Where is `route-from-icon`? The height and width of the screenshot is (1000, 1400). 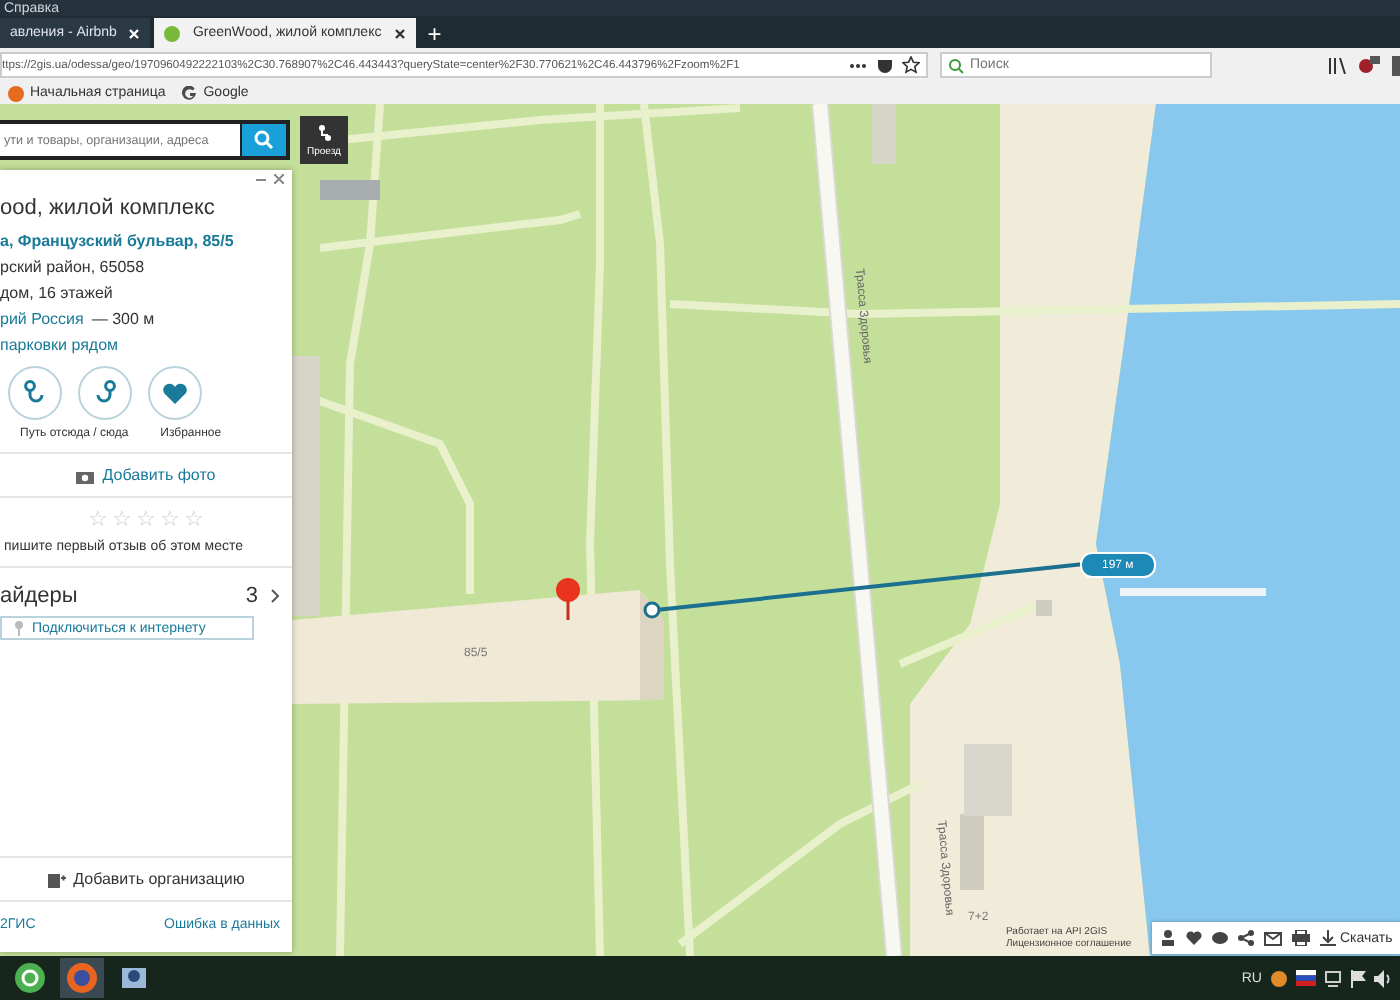
route-from-icon is located at coordinates (35, 393).